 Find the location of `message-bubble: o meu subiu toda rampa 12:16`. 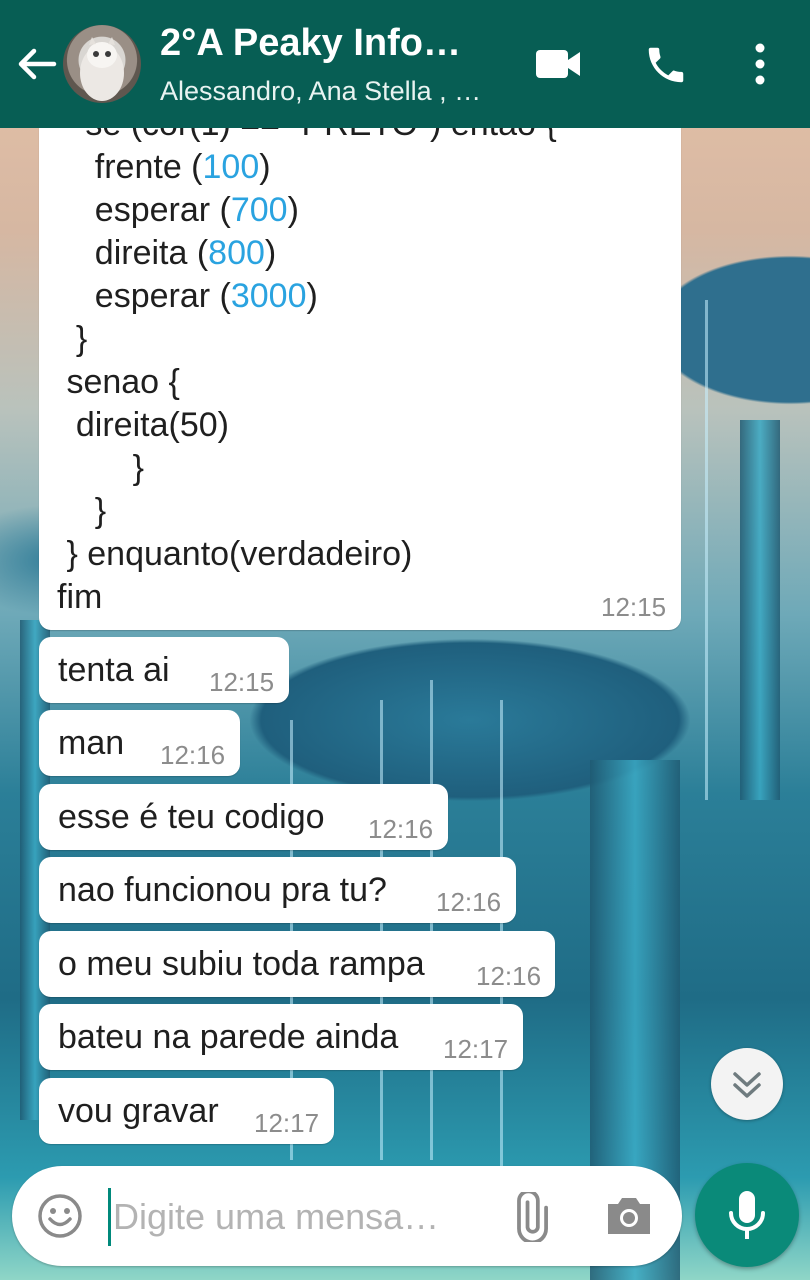

message-bubble: o meu subiu toda rampa 12:16 is located at coordinates (297, 964).